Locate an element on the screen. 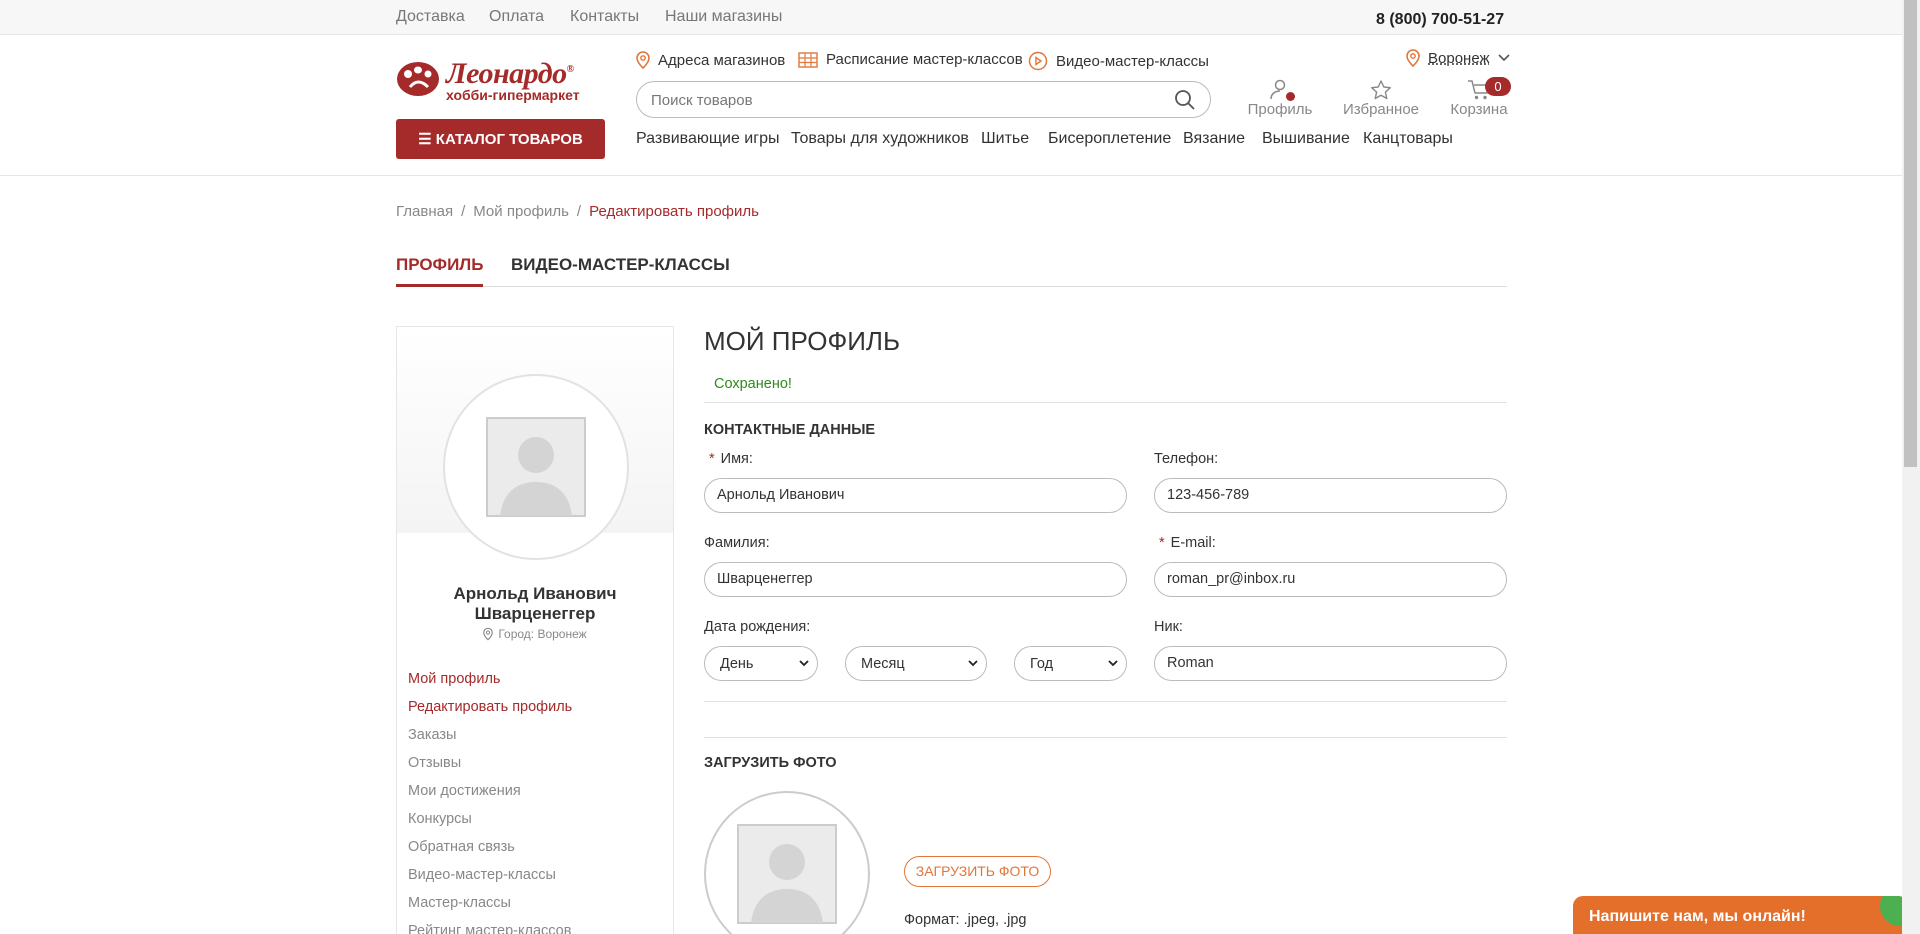 The width and height of the screenshot is (1920, 934). phone-number: 8 (800) 700-51-27 is located at coordinates (1440, 20).